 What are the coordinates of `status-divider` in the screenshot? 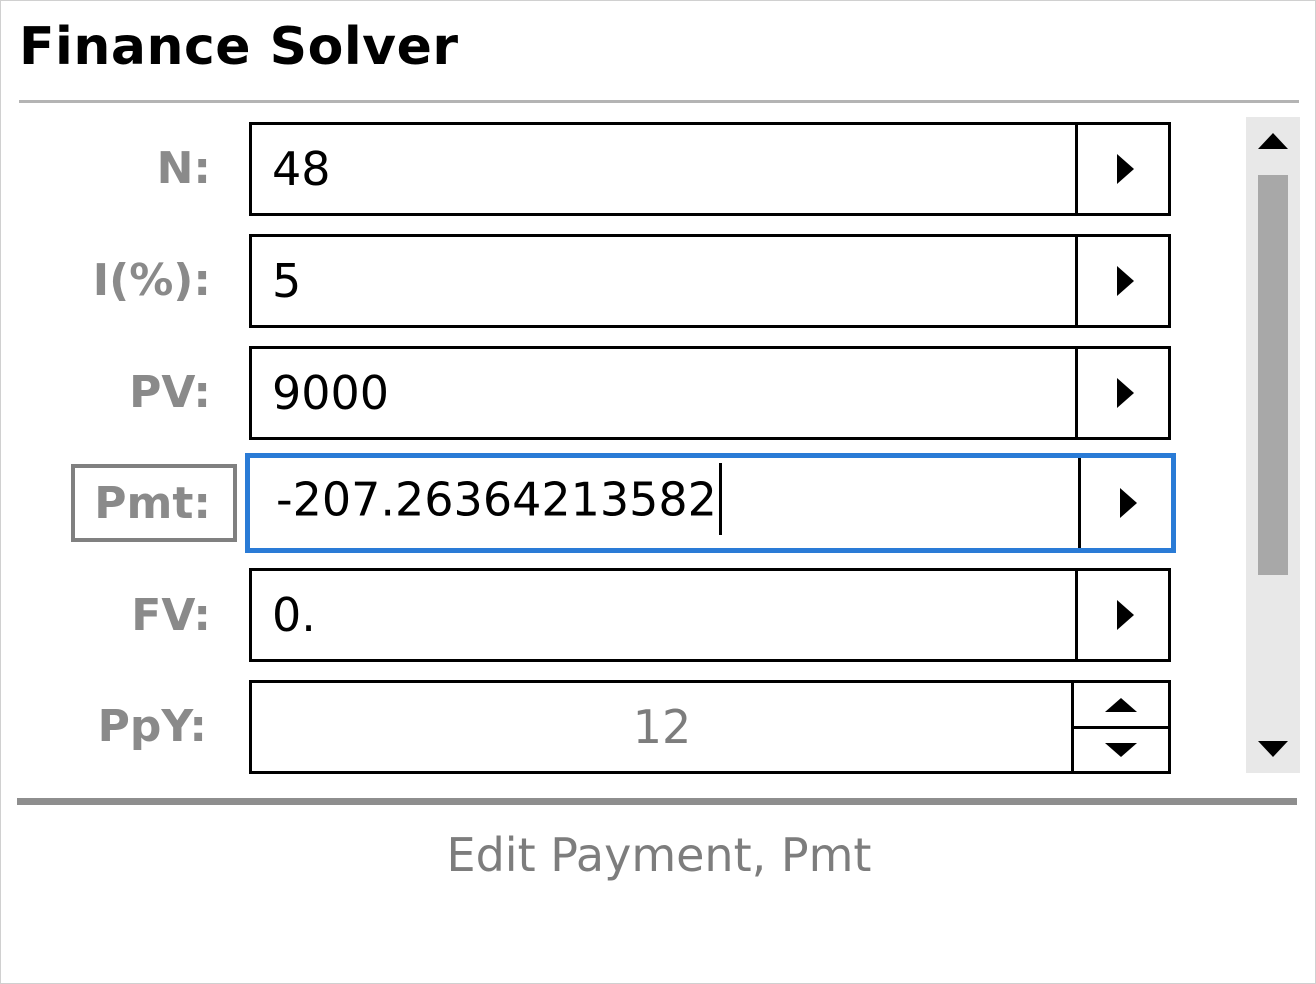 It's located at (657, 801).